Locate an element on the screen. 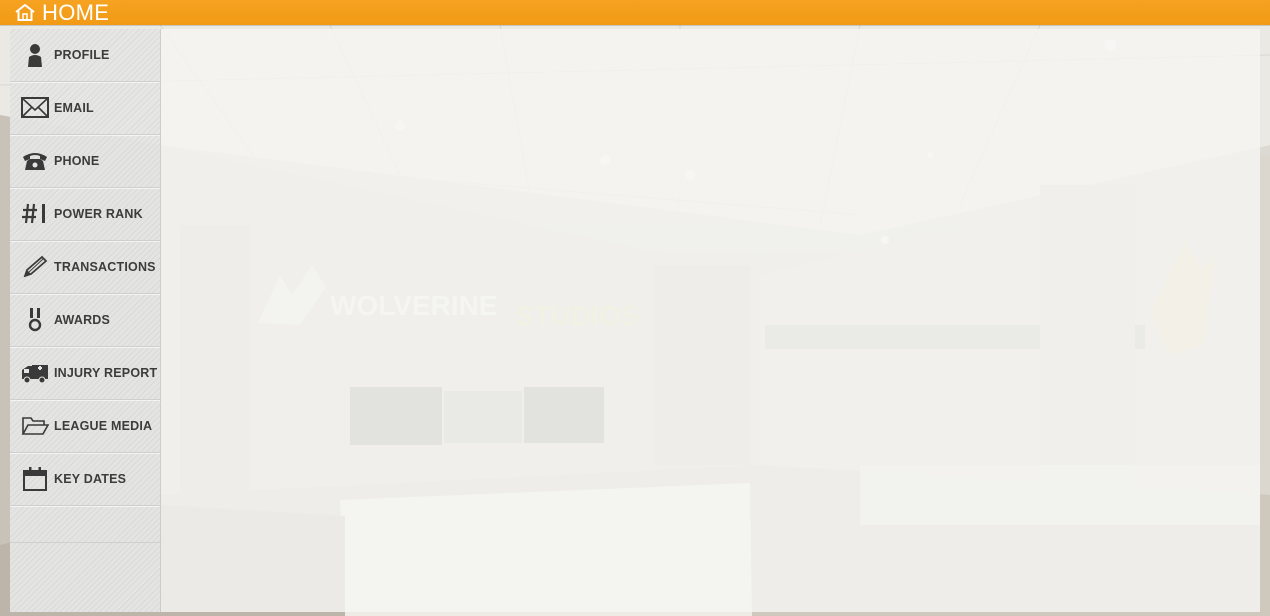 The image size is (1270, 616). home-icon is located at coordinates (25, 12).